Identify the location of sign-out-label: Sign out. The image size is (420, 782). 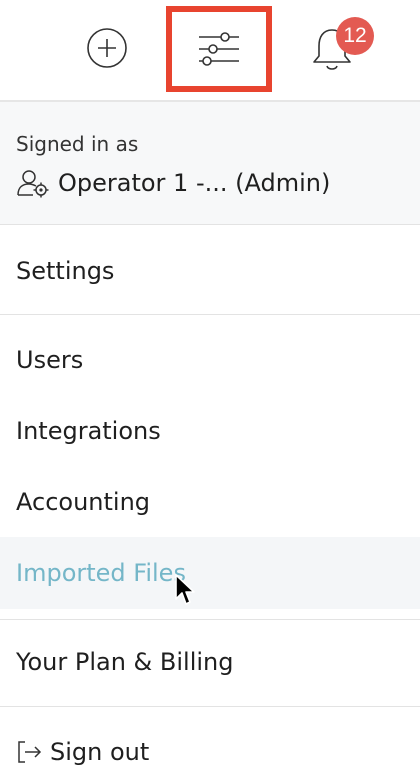
(100, 752).